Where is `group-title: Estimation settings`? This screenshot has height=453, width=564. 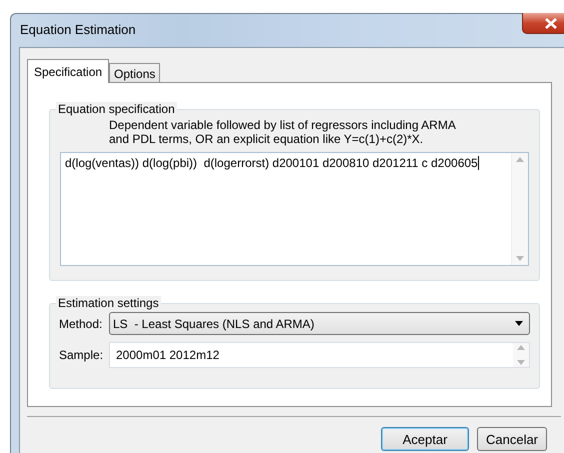
group-title: Estimation settings is located at coordinates (108, 303).